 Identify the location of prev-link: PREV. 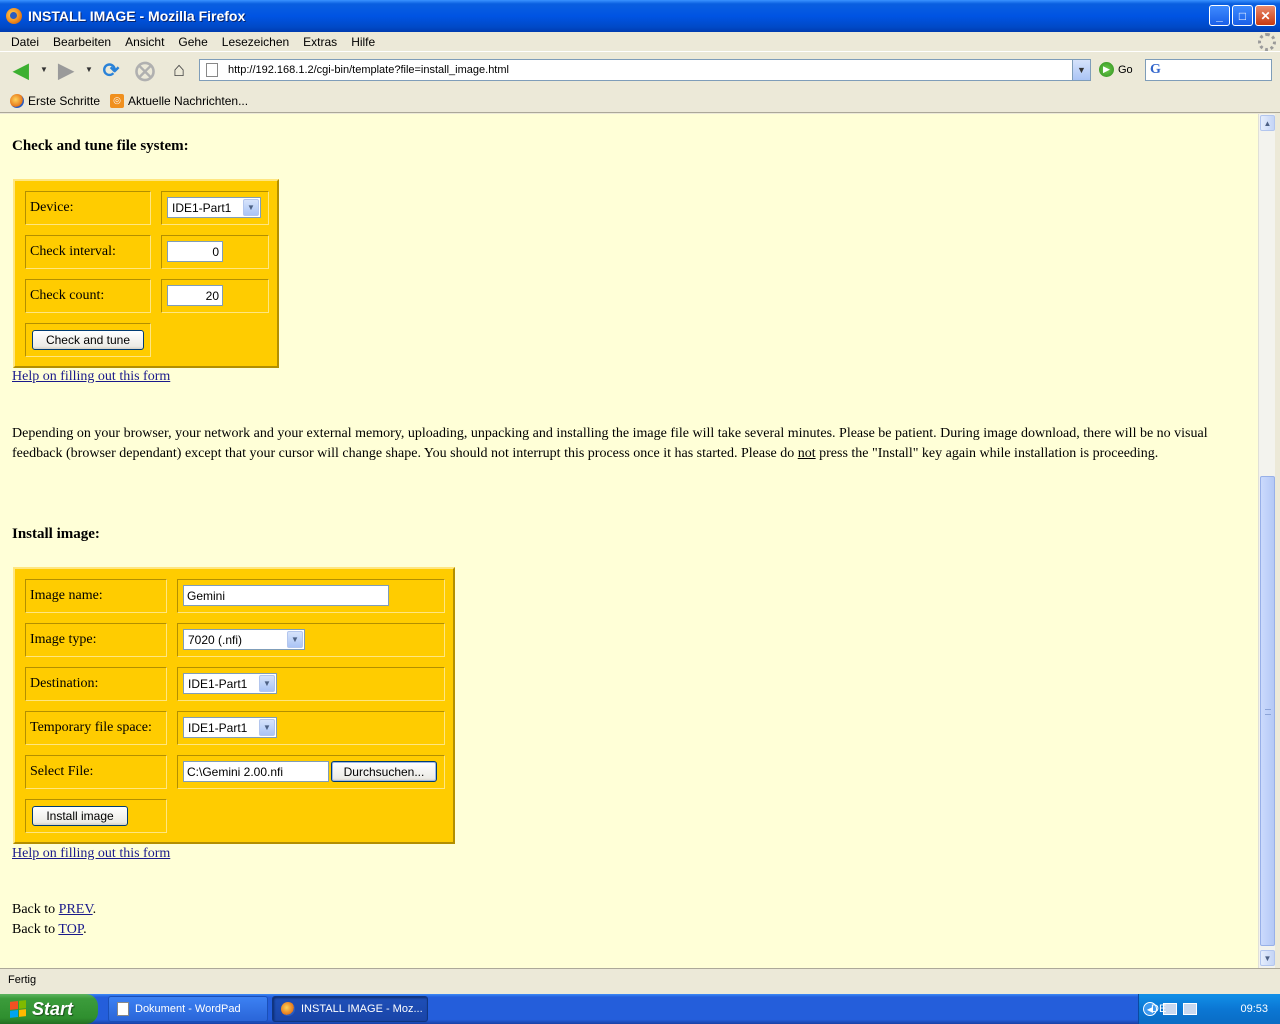
(76, 909).